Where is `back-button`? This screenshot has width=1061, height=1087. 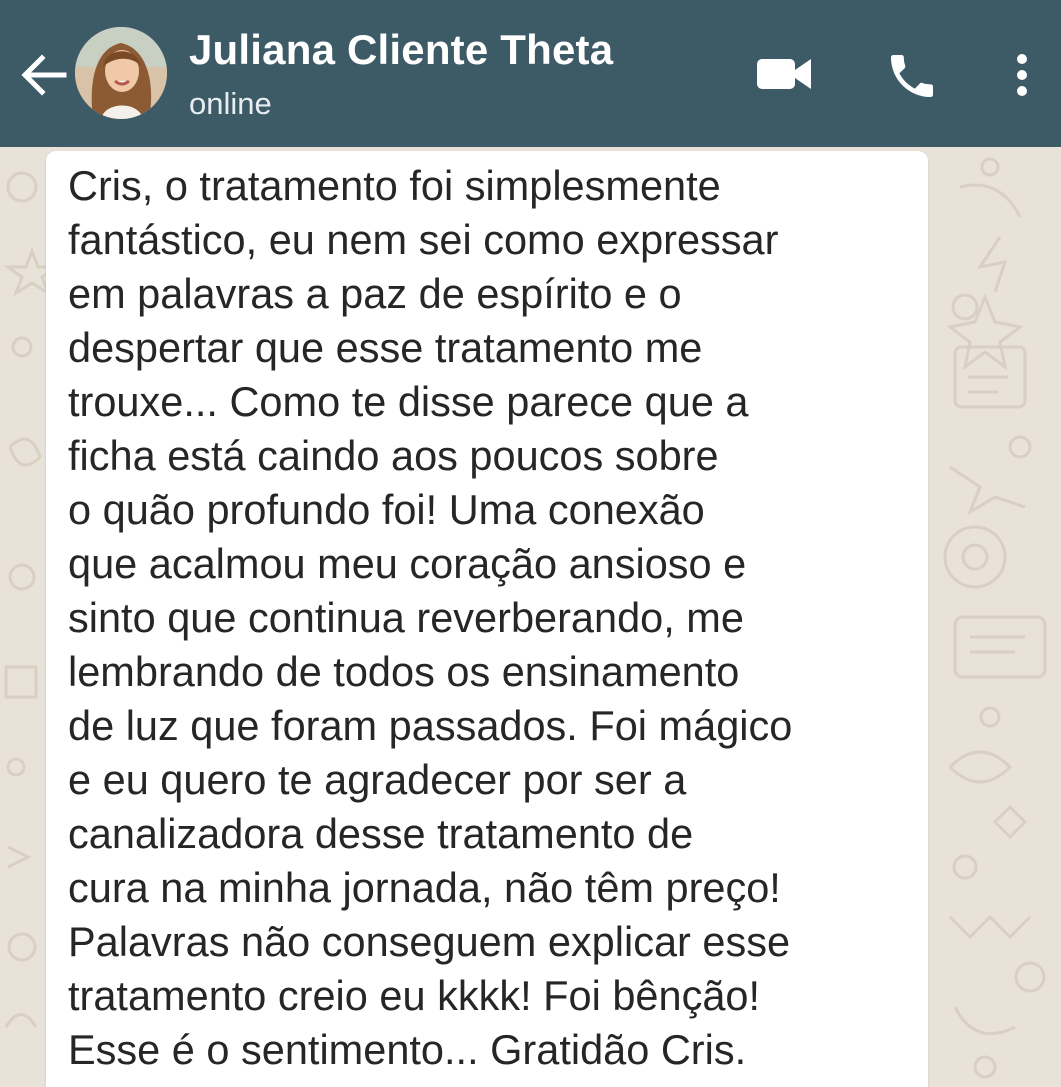 back-button is located at coordinates (44, 75).